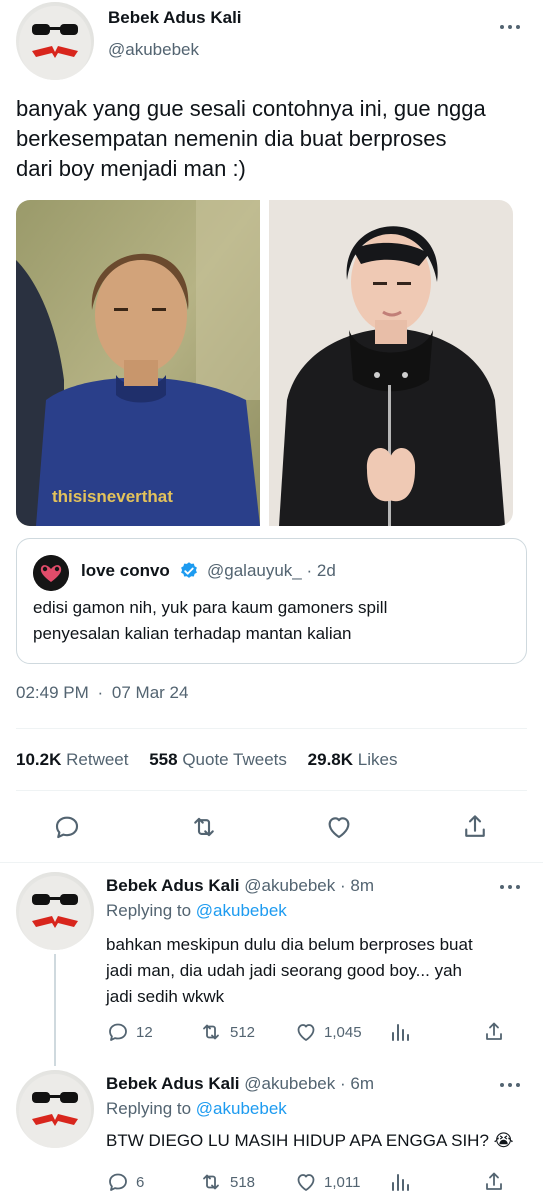  I want to click on quote-stat: 558 Quote Tweets, so click(220, 759).